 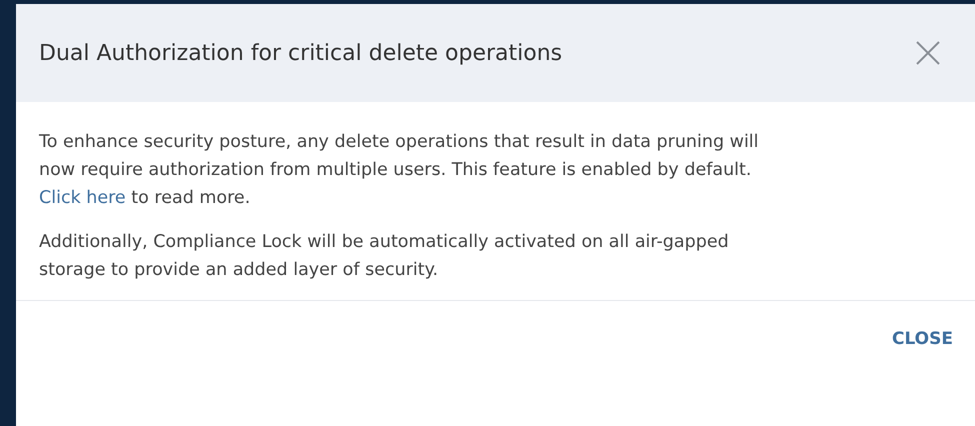 What do you see at coordinates (384, 256) in the screenshot?
I see `body-paragraph: Additionally, Compliance Lock will be automatically activated on all air-gapped storage to provide an added layer of security.` at bounding box center [384, 256].